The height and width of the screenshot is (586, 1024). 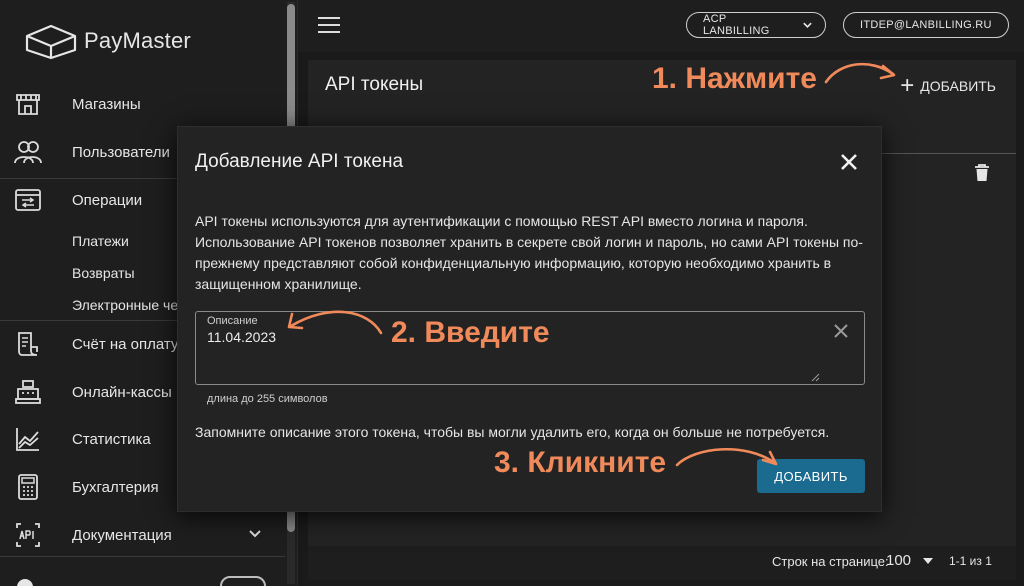 I want to click on annotation-step3: 3. Кликните, so click(x=580, y=462).